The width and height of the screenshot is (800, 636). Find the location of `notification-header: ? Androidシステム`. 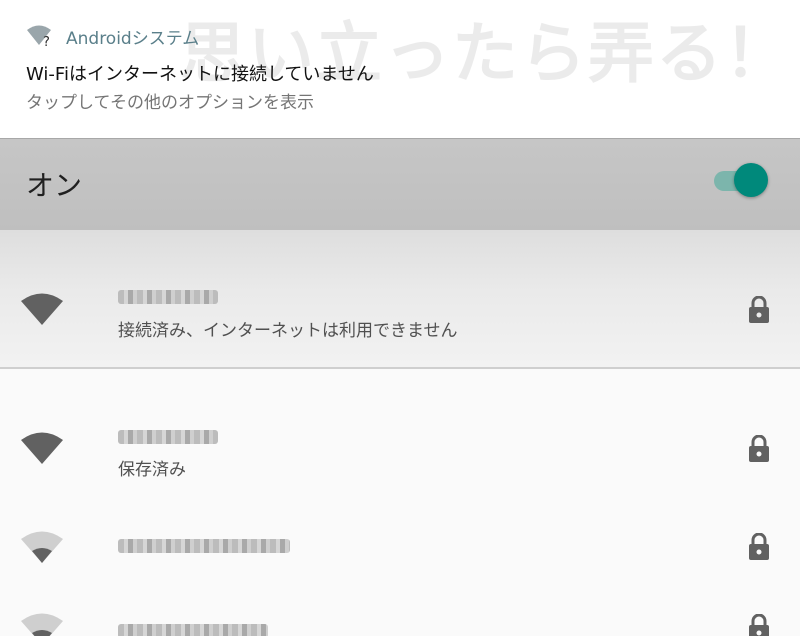

notification-header: ? Androidシステム is located at coordinates (112, 36).